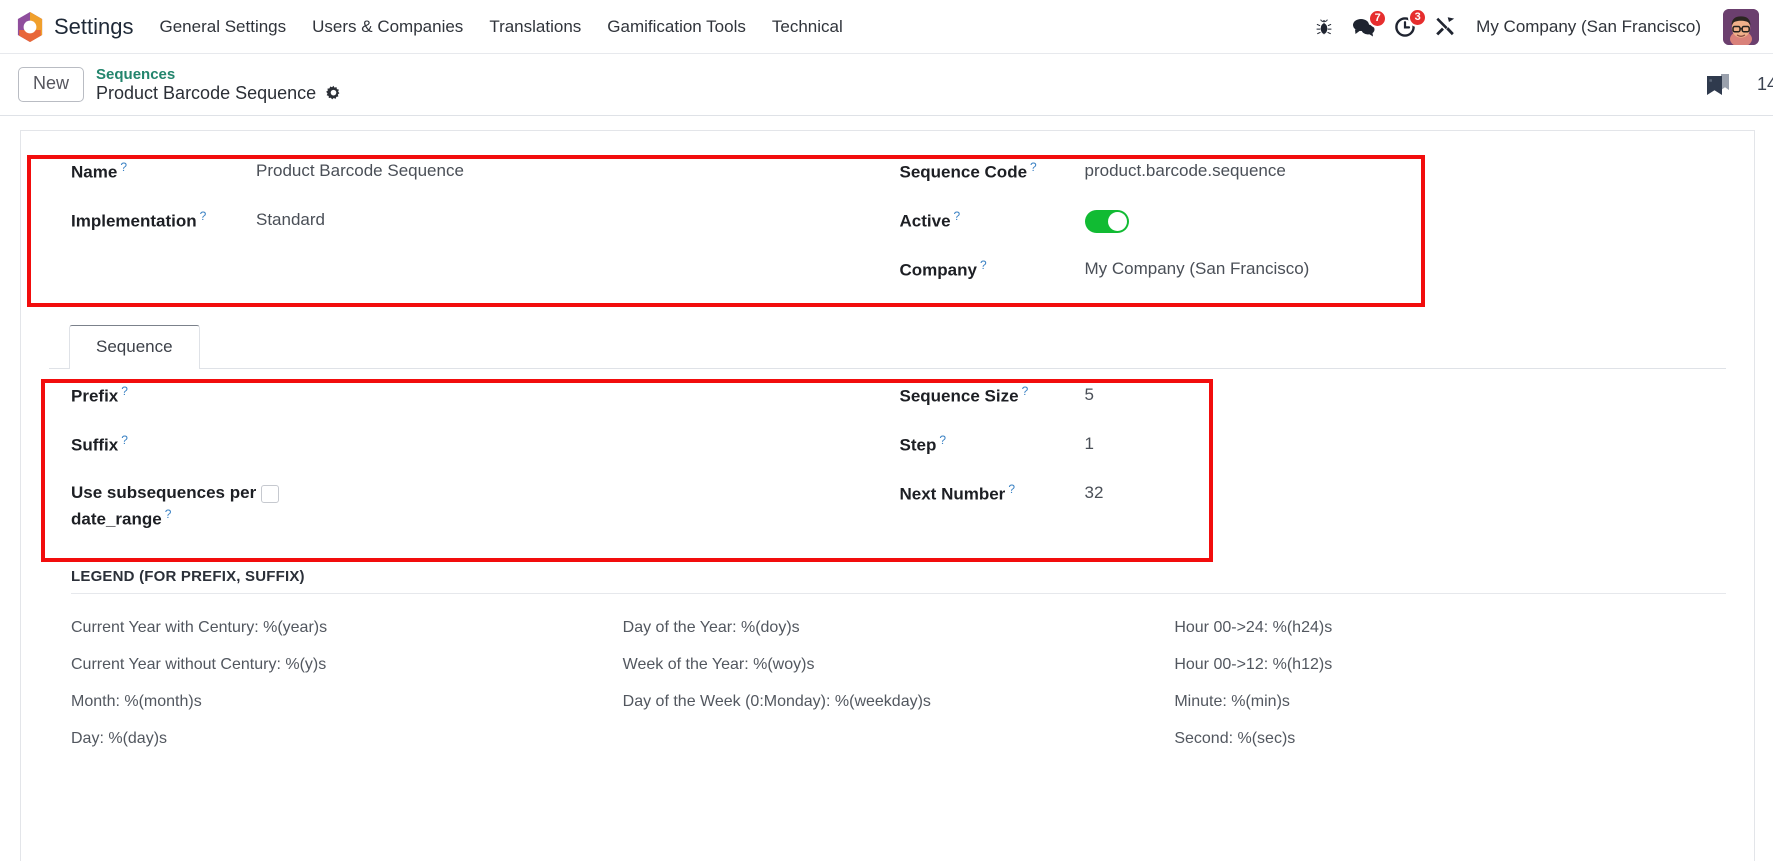 The width and height of the screenshot is (1773, 861). What do you see at coordinates (124, 440) in the screenshot?
I see `field-suffix-help-icon: ?` at bounding box center [124, 440].